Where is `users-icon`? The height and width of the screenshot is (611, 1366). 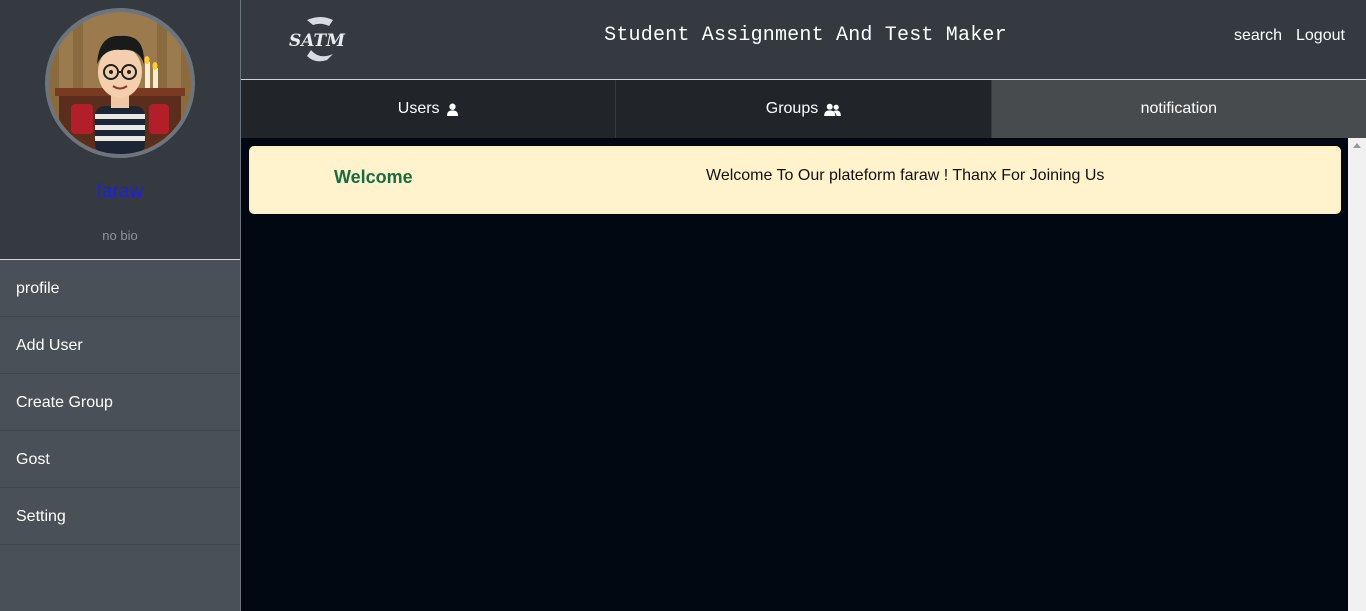
users-icon is located at coordinates (833, 109).